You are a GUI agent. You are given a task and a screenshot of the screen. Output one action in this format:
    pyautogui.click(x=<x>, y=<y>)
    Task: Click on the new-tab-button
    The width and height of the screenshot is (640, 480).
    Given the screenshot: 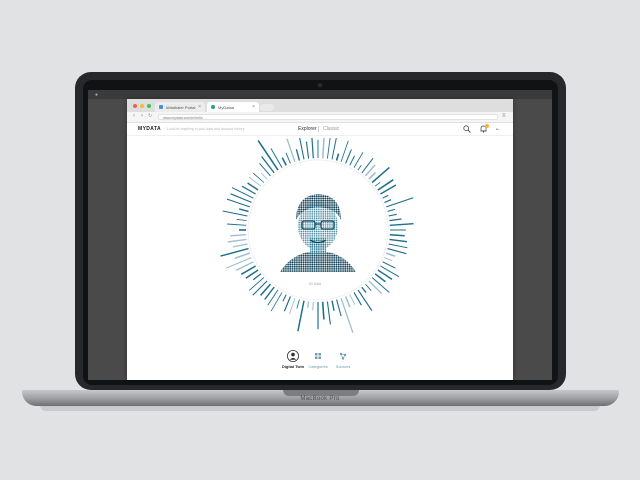 What is the action you would take?
    pyautogui.click(x=267, y=107)
    